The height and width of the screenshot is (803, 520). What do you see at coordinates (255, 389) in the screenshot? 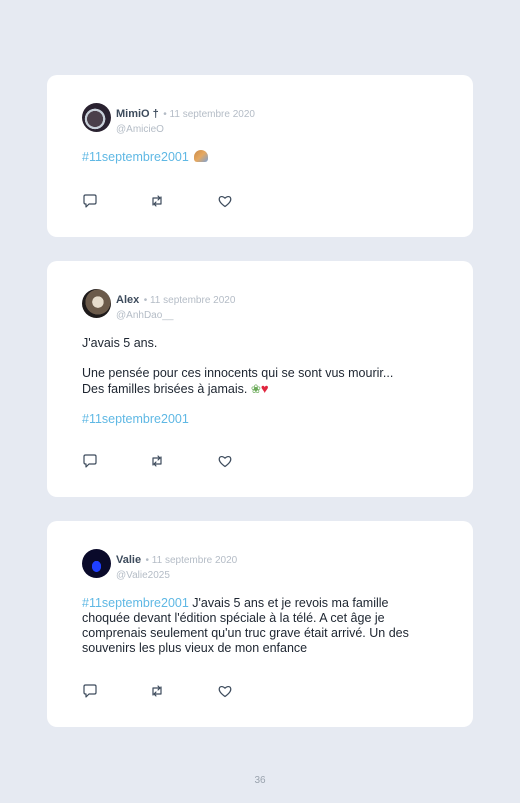
I see `rose-emoji-icon: ❀` at bounding box center [255, 389].